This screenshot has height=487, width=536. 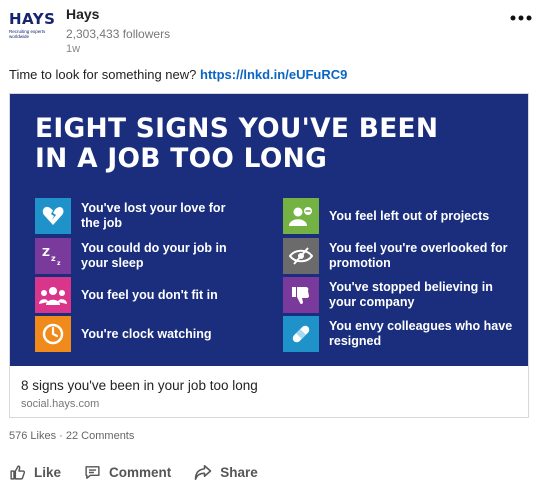 I want to click on comment-icon, so click(x=92, y=472).